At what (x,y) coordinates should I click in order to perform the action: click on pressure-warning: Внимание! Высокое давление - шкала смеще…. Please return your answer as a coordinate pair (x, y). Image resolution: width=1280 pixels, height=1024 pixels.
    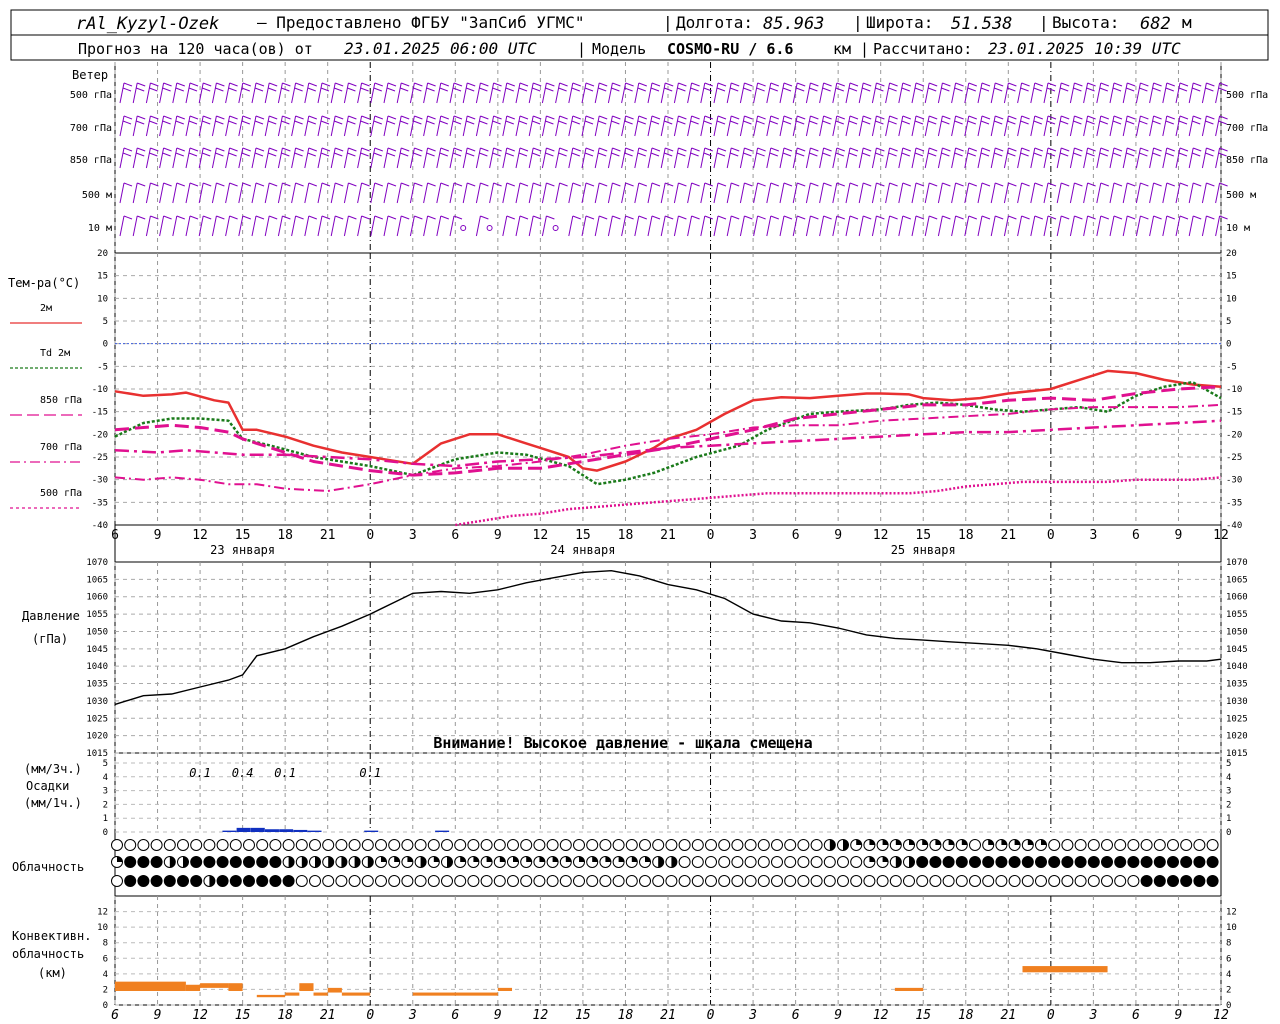
    Looking at the image, I should click on (622, 743).